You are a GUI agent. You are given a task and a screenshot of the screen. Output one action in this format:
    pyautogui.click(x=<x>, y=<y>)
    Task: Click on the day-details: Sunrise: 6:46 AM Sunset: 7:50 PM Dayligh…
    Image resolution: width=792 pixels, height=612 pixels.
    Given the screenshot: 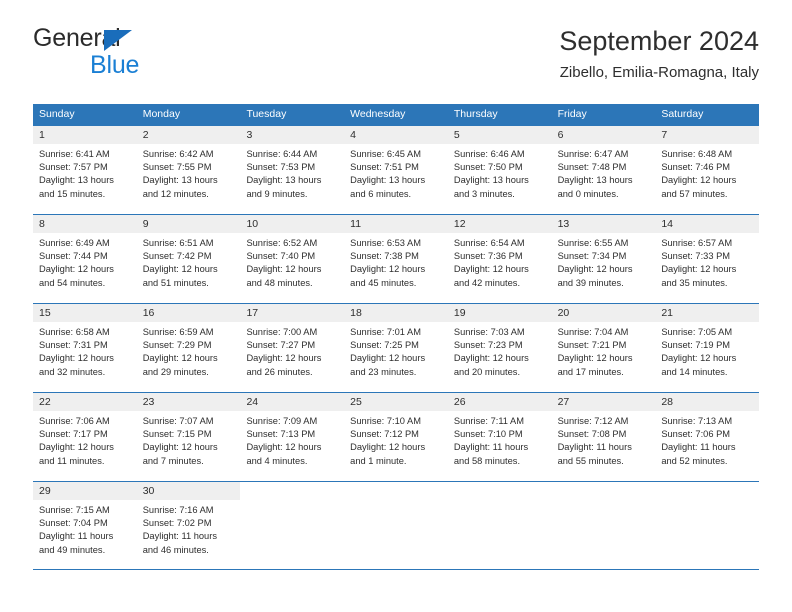 What is the action you would take?
    pyautogui.click(x=500, y=172)
    